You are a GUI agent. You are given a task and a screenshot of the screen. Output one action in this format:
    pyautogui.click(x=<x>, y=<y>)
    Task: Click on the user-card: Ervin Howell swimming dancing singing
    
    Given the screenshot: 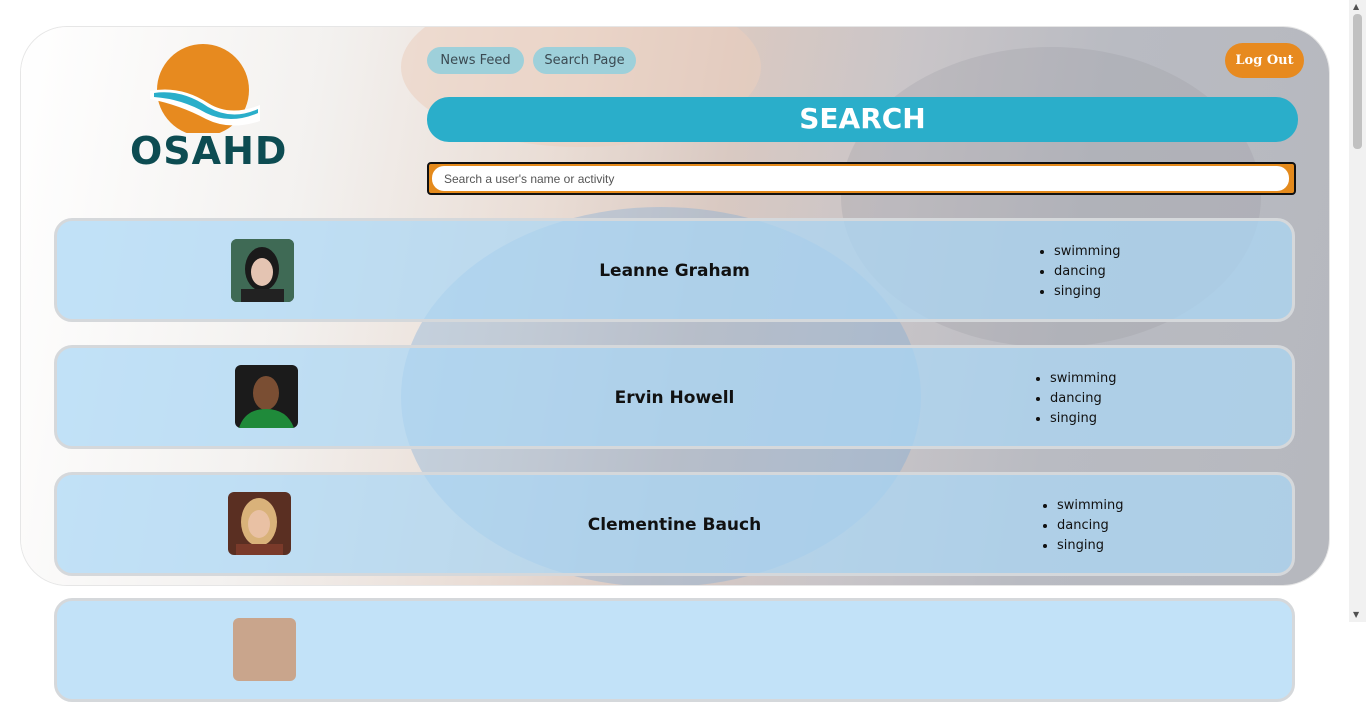 What is the action you would take?
    pyautogui.click(x=674, y=397)
    